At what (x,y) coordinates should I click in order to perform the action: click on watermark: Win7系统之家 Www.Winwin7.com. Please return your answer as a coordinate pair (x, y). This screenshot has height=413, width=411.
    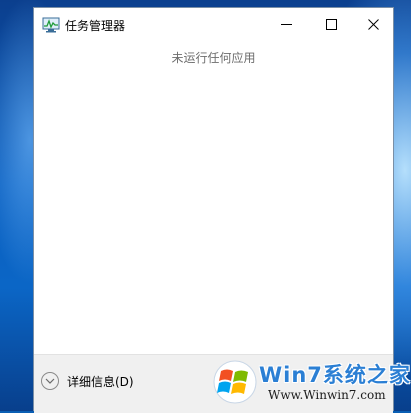
    Looking at the image, I should click on (311, 384).